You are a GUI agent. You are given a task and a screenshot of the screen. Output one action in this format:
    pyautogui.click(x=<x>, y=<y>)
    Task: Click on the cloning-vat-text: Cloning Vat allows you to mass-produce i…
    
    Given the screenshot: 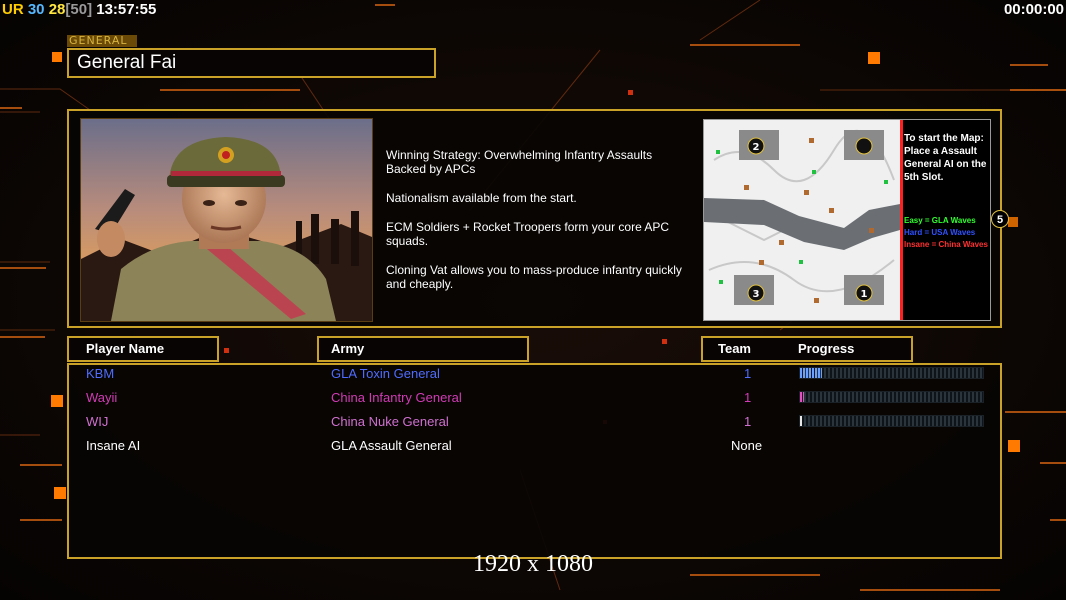 What is the action you would take?
    pyautogui.click(x=534, y=277)
    